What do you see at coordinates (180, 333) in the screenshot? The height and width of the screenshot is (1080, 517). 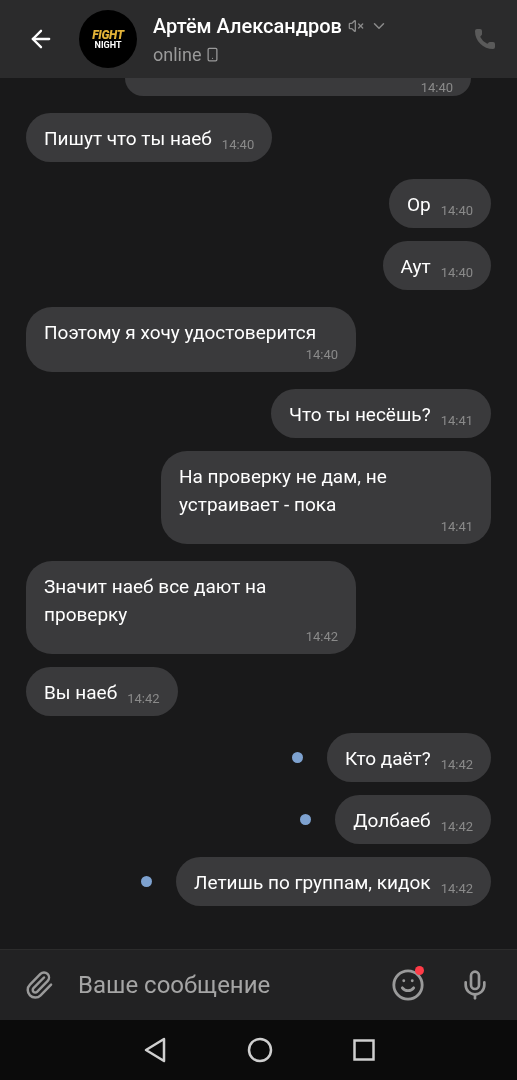 I see `message-text: Поэтому я хочу удостоверится` at bounding box center [180, 333].